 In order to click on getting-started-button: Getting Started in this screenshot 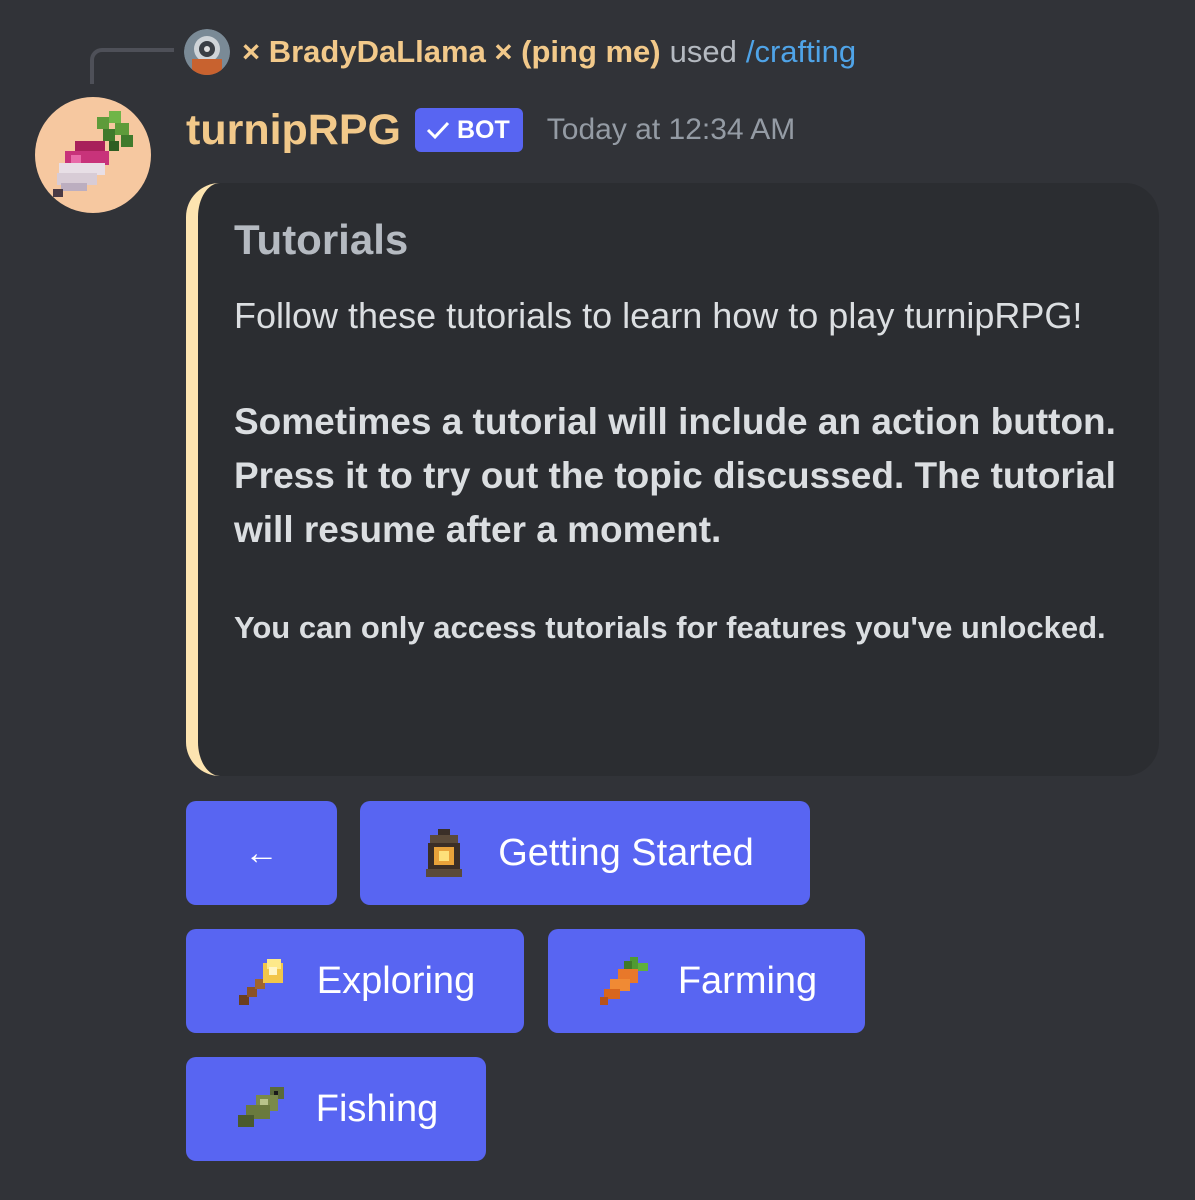, I will do `click(585, 853)`.